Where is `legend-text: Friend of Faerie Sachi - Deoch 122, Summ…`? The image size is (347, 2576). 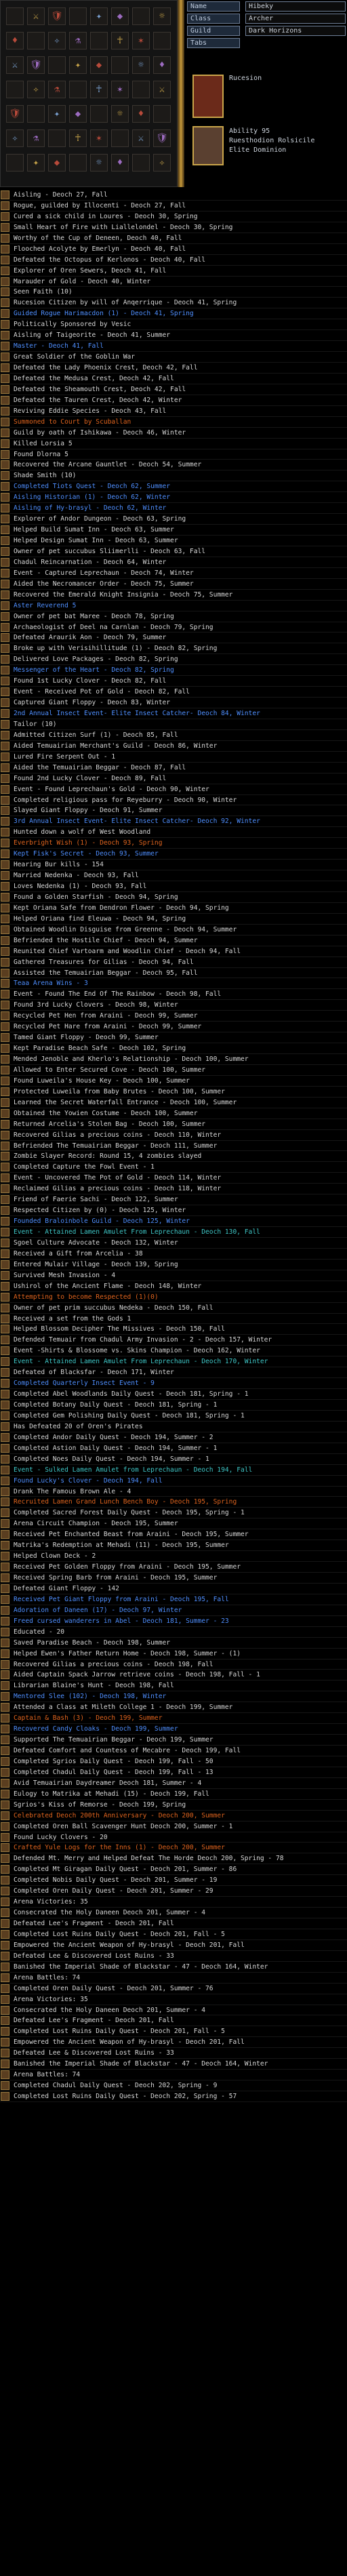
legend-text: Friend of Faerie Sachi - Deoch 122, Summ… is located at coordinates (96, 1200).